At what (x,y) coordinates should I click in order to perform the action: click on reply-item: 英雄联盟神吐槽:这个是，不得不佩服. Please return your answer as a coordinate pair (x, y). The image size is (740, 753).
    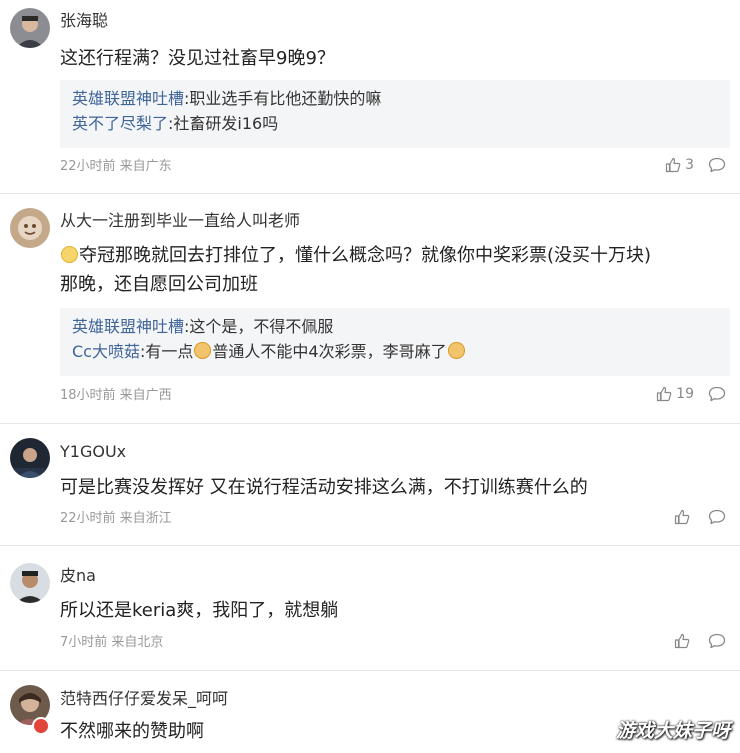
    Looking at the image, I should click on (401, 326).